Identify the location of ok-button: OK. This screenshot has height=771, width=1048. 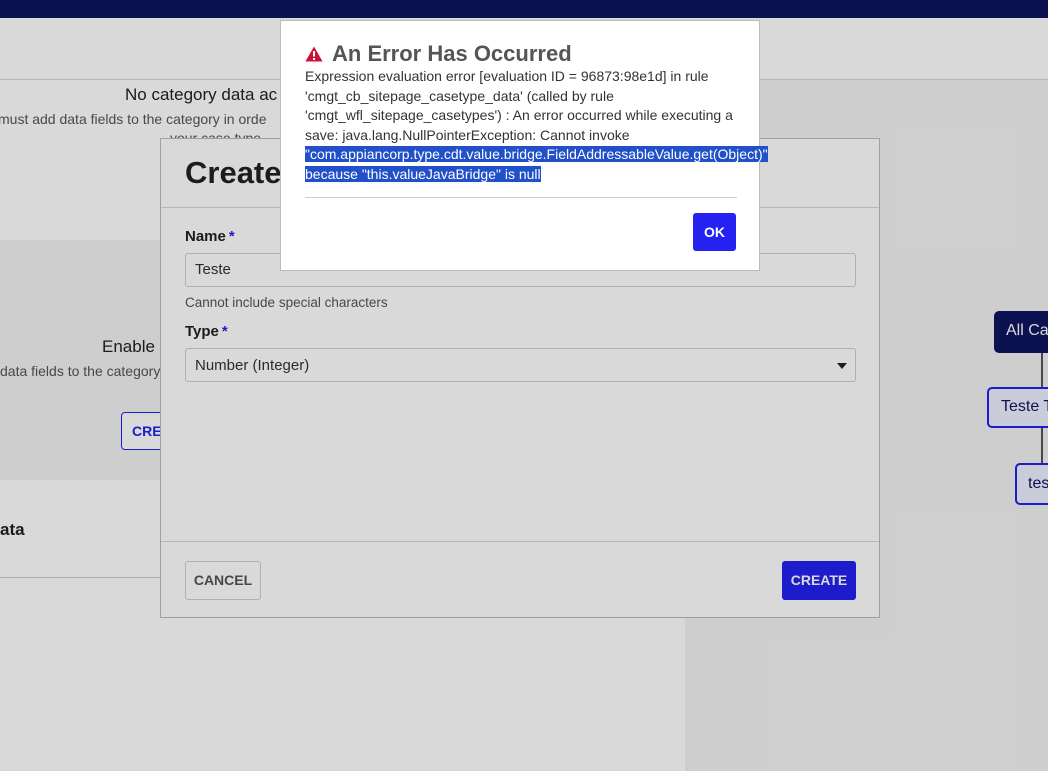
(714, 232).